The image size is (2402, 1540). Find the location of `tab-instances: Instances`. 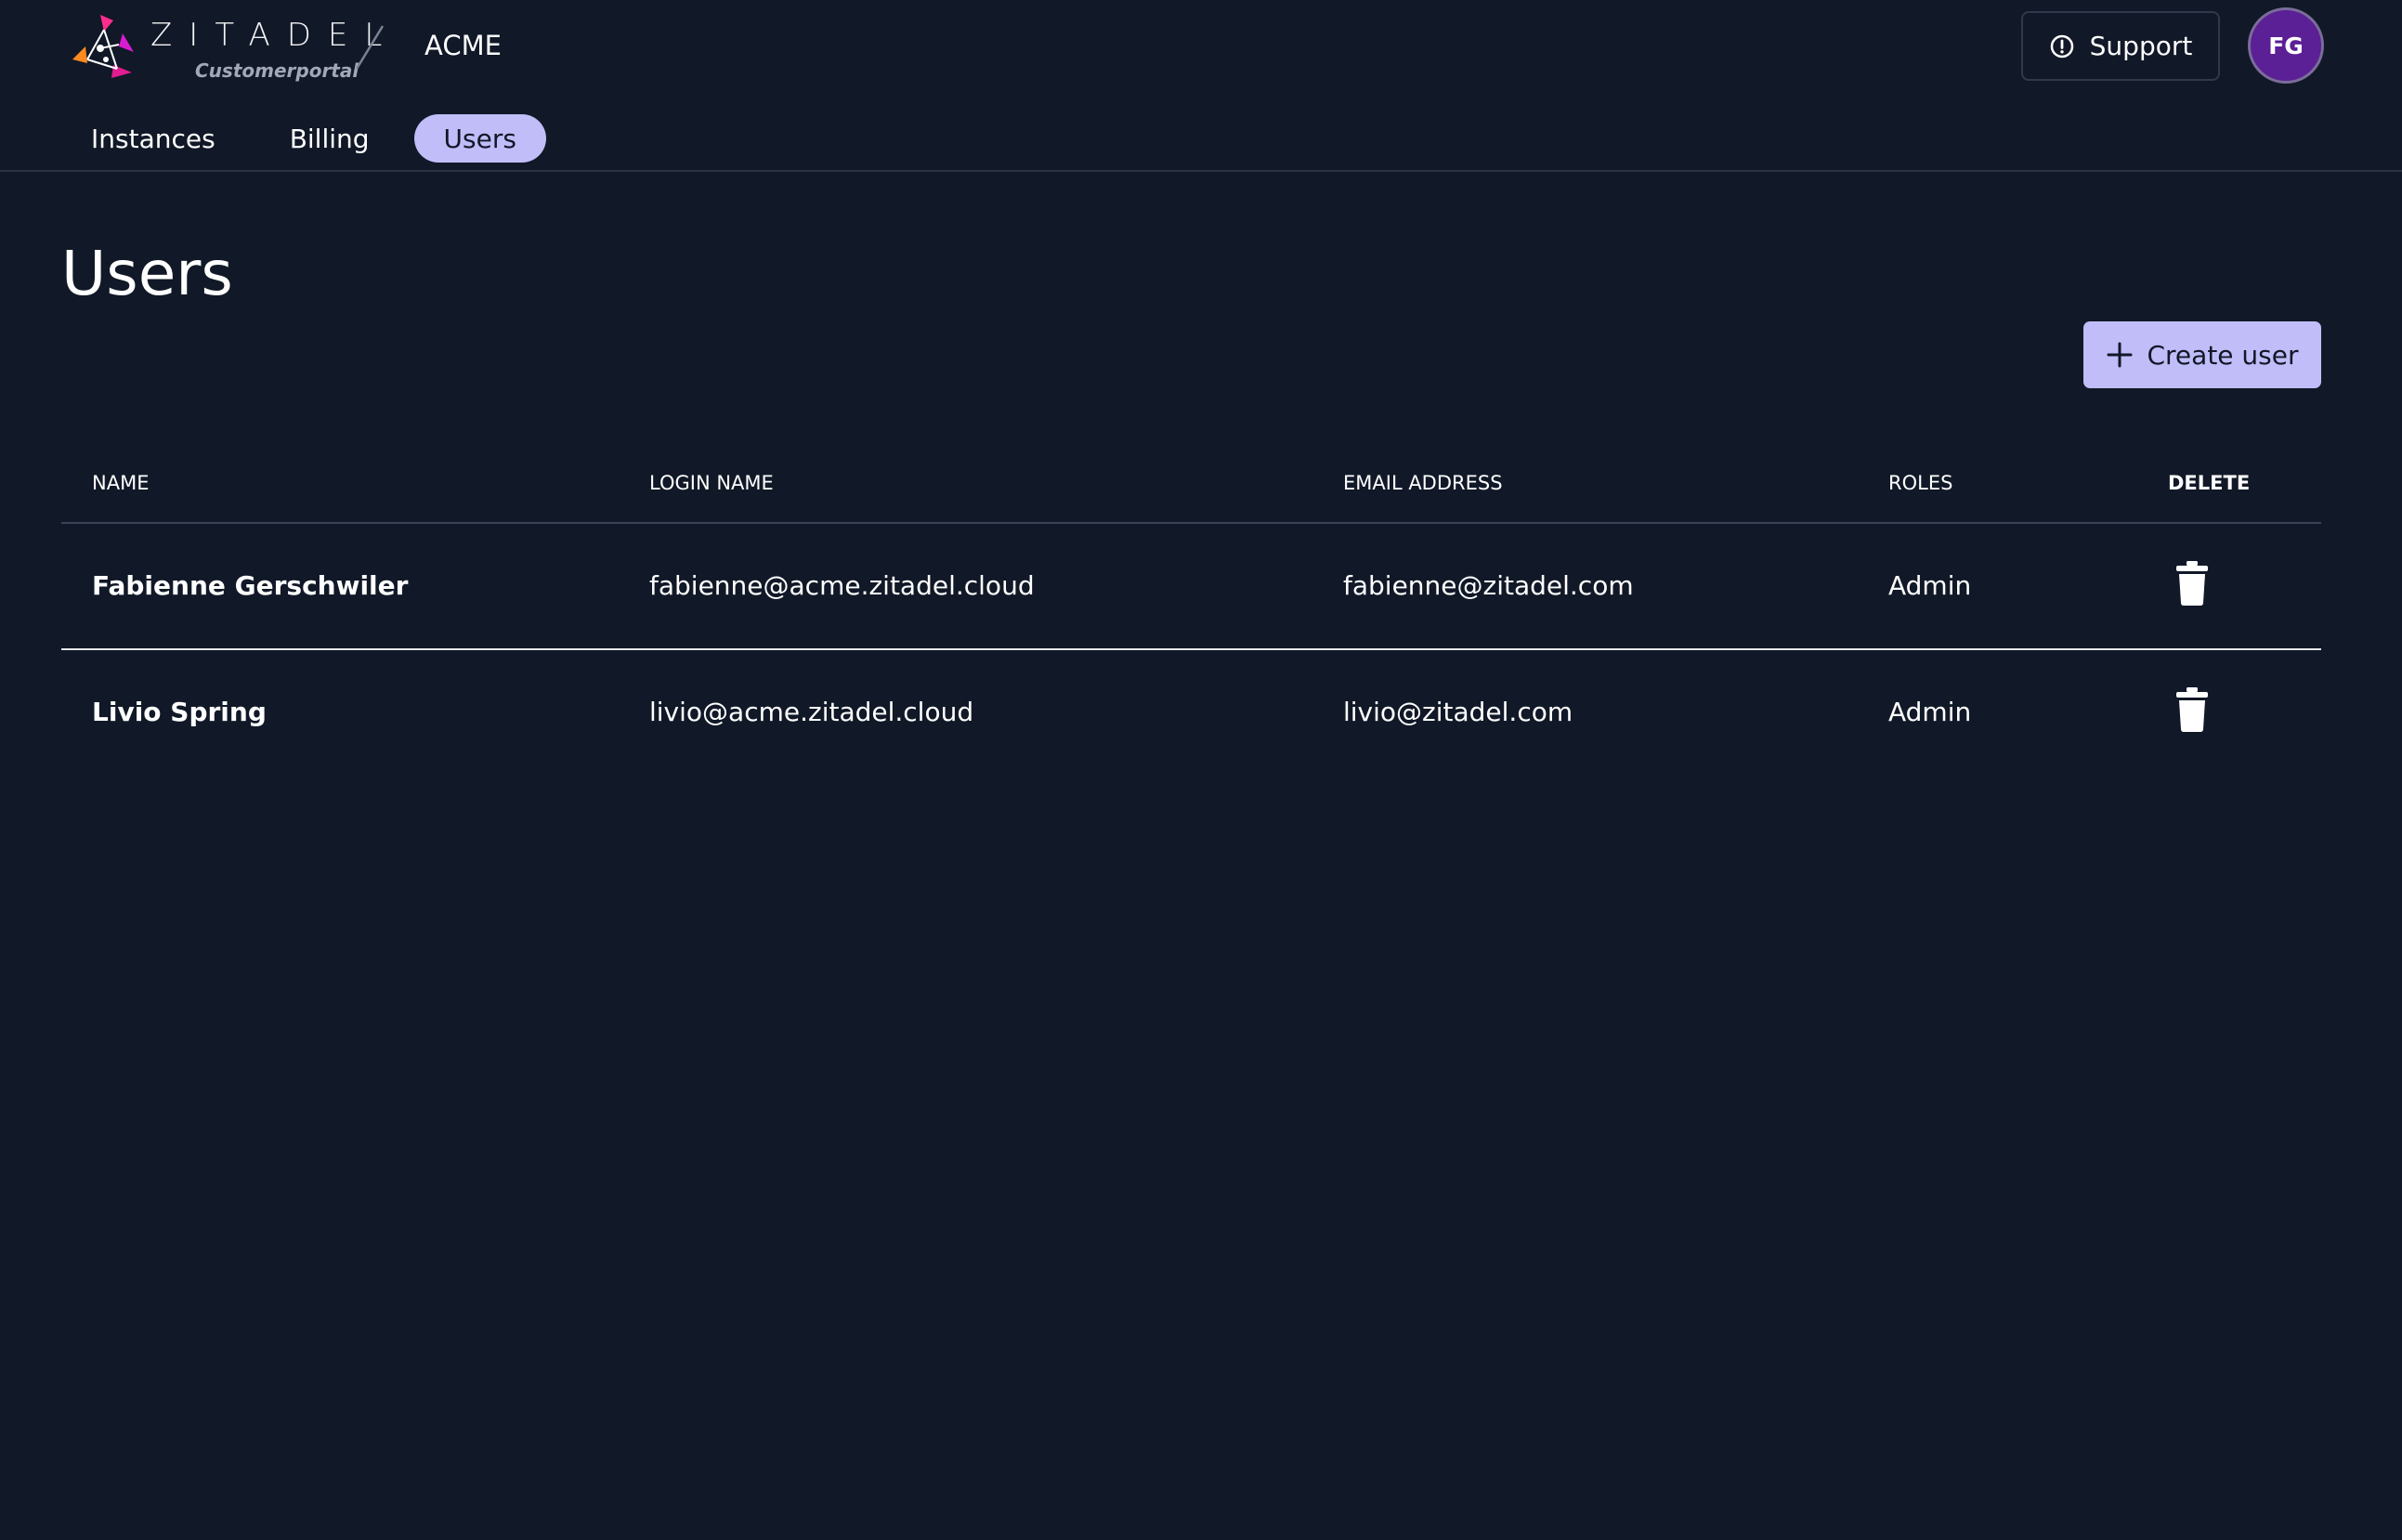

tab-instances: Instances is located at coordinates (153, 138).